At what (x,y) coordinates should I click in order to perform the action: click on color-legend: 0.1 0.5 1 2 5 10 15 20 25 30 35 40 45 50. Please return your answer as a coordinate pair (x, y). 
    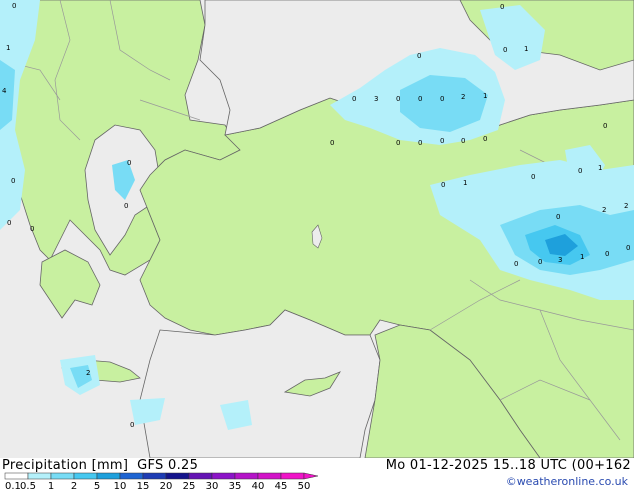
    Looking at the image, I should click on (161, 481).